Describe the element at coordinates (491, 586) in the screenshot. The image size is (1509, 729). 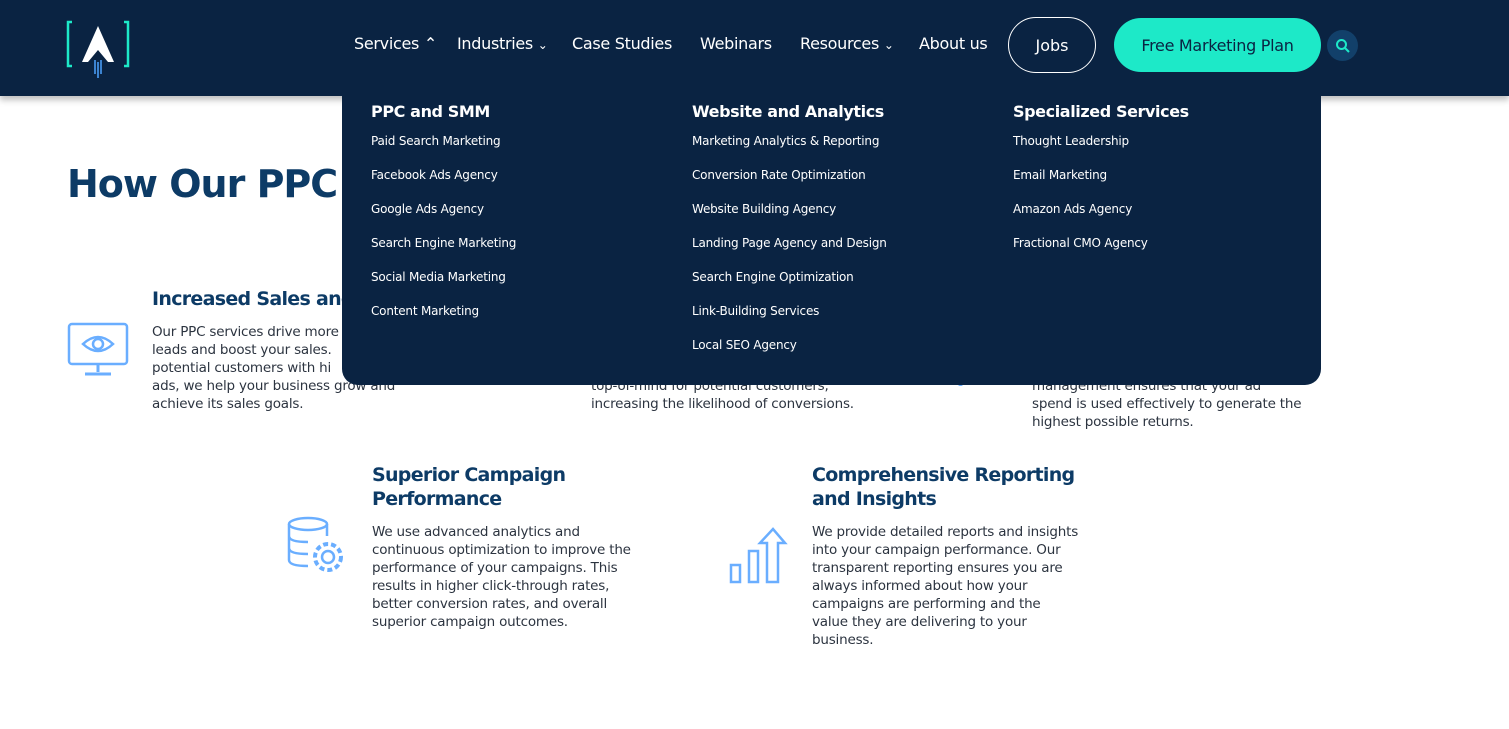
I see `text-line: results in higher click-through rates,` at that location.